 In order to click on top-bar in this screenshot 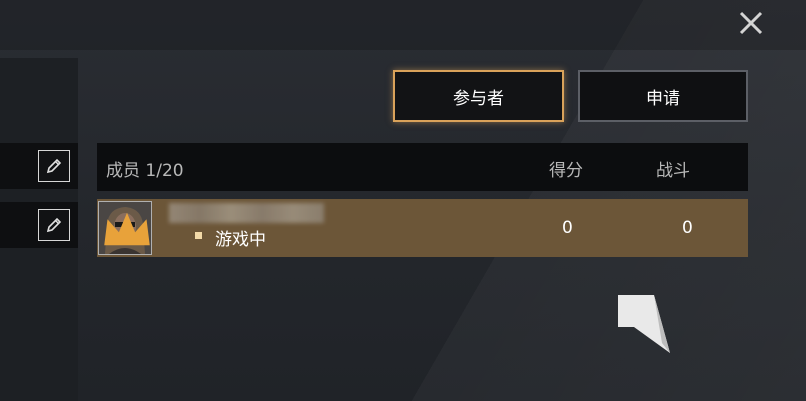, I will do `click(403, 25)`.